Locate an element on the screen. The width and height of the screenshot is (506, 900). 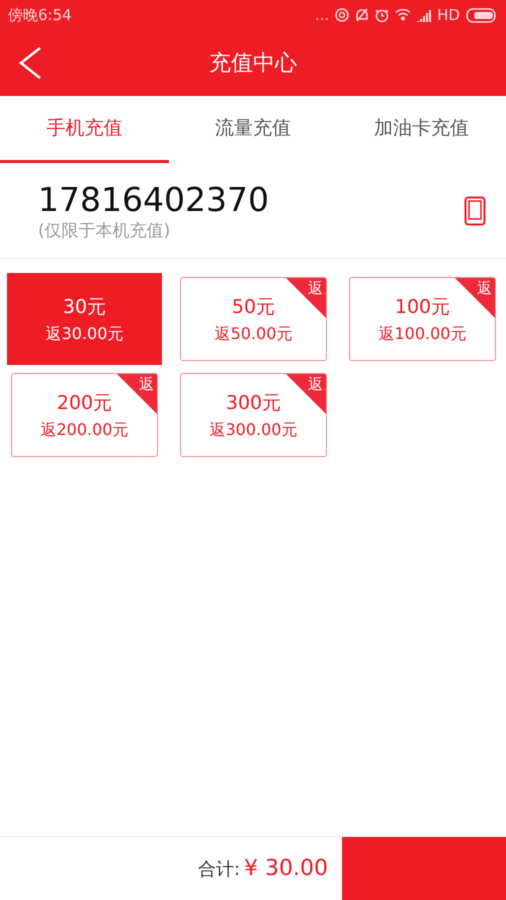
amount-option: 200元 返200.00元 返 is located at coordinates (84, 415).